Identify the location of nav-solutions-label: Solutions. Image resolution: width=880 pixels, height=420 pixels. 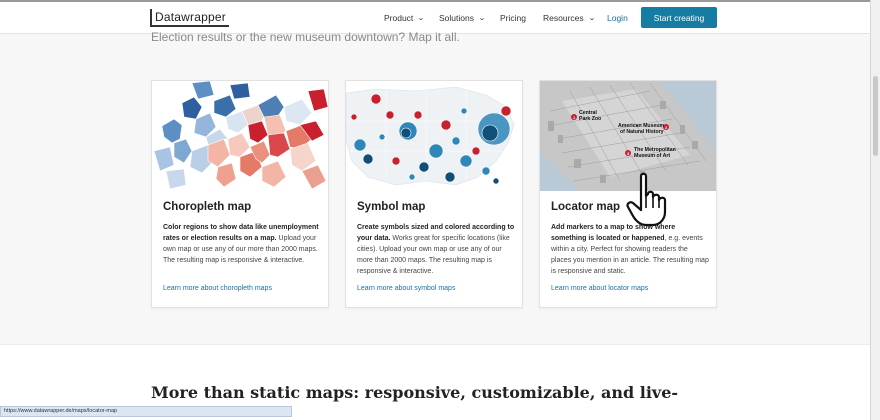
(456, 18).